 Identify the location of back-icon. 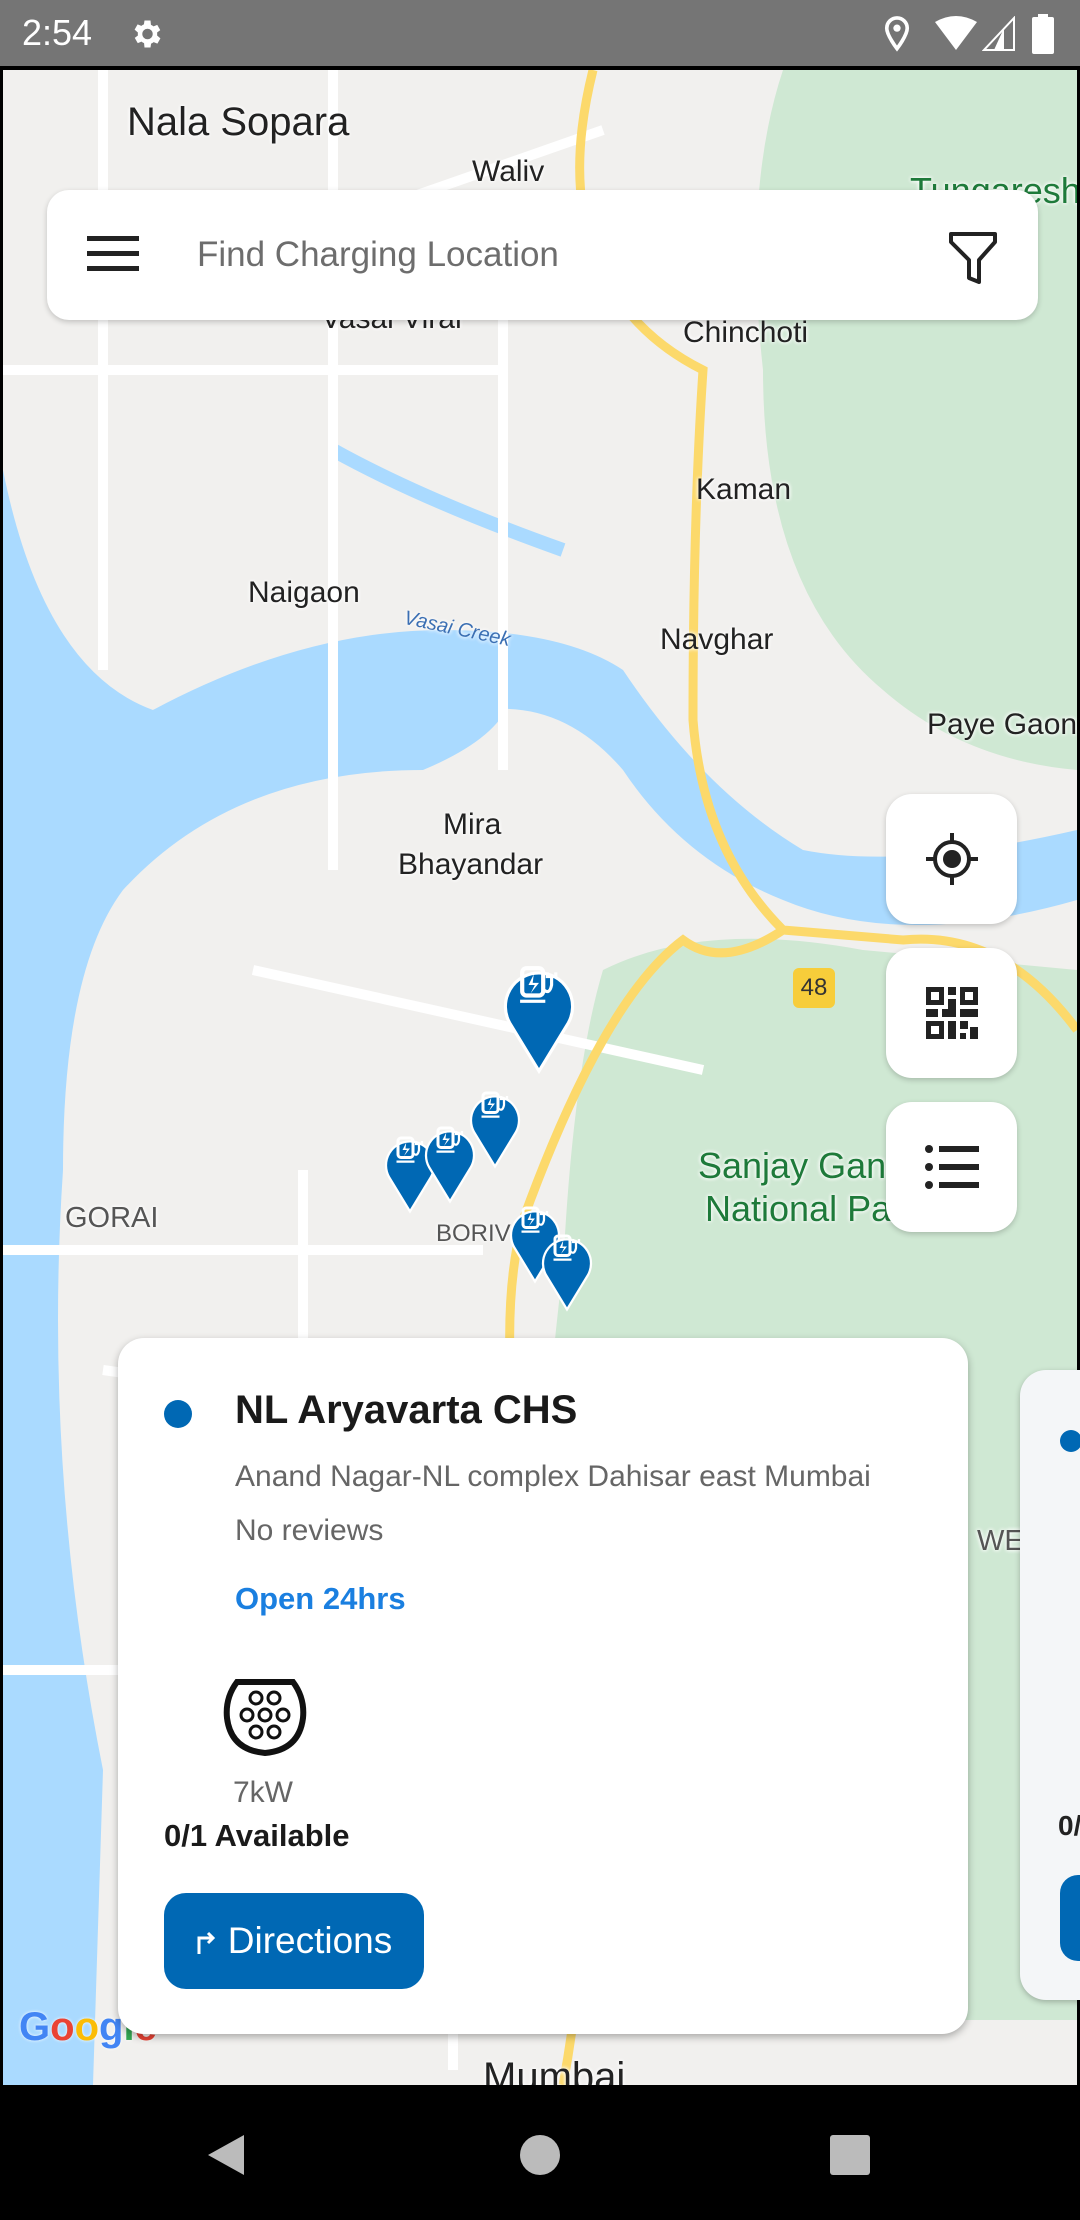
(225, 2155).